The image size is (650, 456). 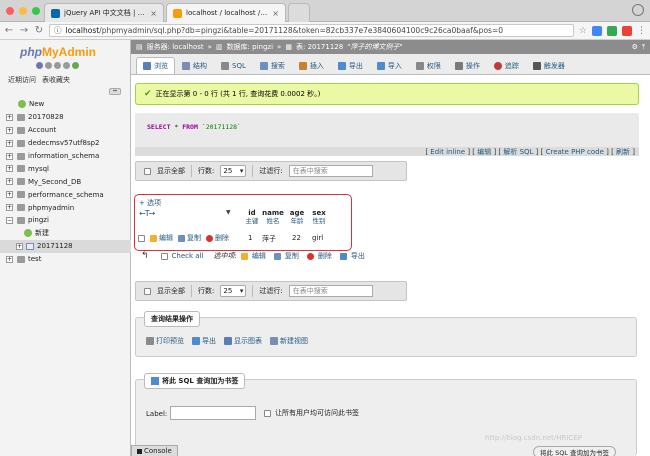 What do you see at coordinates (39, 30) in the screenshot?
I see `reload-icon: ↻` at bounding box center [39, 30].